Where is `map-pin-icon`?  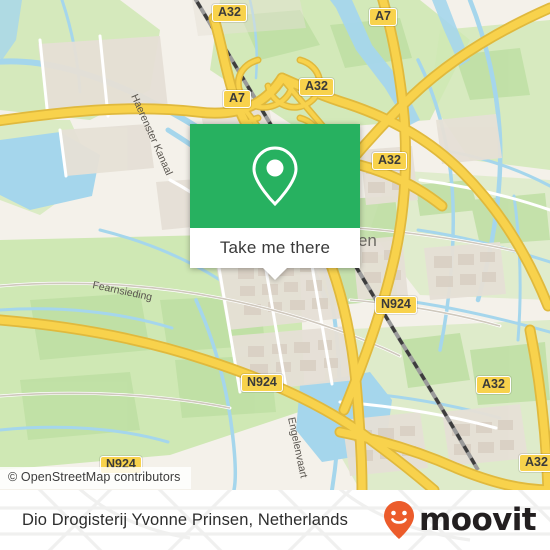 map-pin-icon is located at coordinates (275, 176).